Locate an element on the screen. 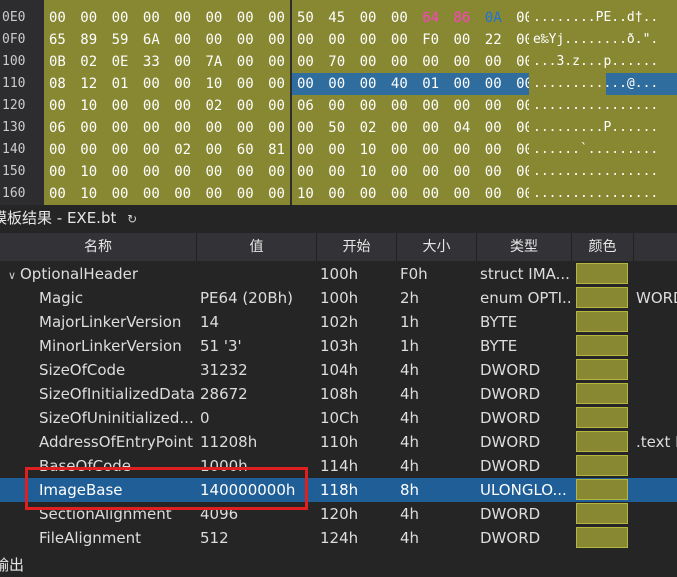 The width and height of the screenshot is (677, 577). hex-byte: 86 is located at coordinates (461, 18).